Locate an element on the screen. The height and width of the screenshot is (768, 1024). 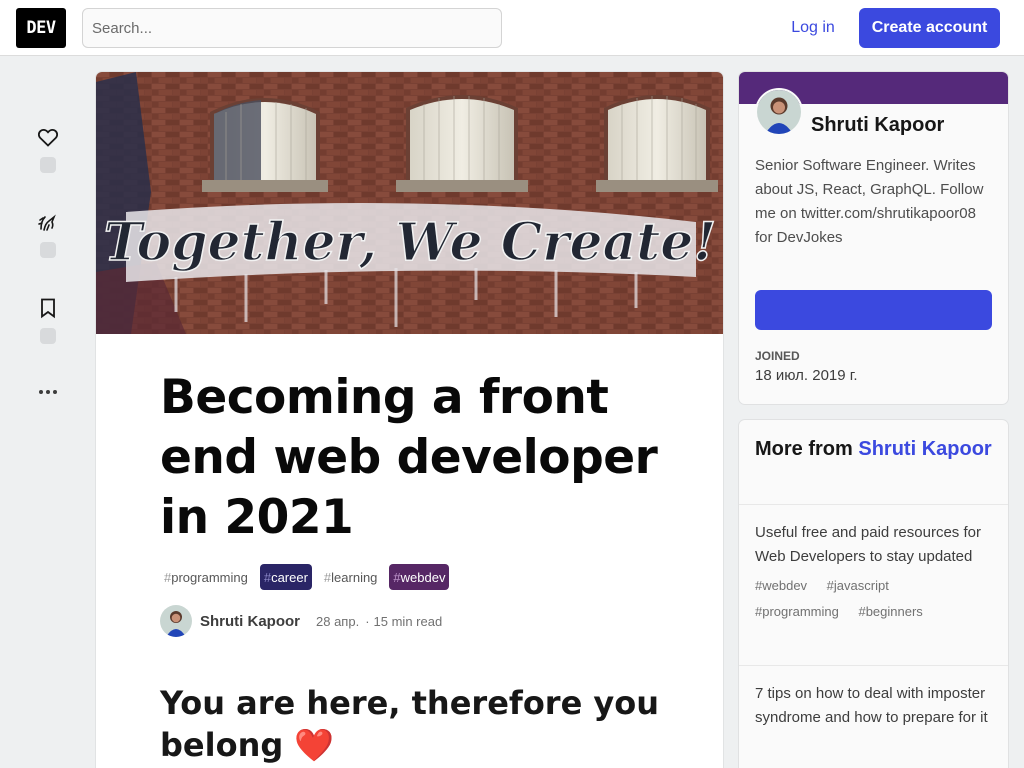
more-item-tag: #javascript is located at coordinates (862, 585).